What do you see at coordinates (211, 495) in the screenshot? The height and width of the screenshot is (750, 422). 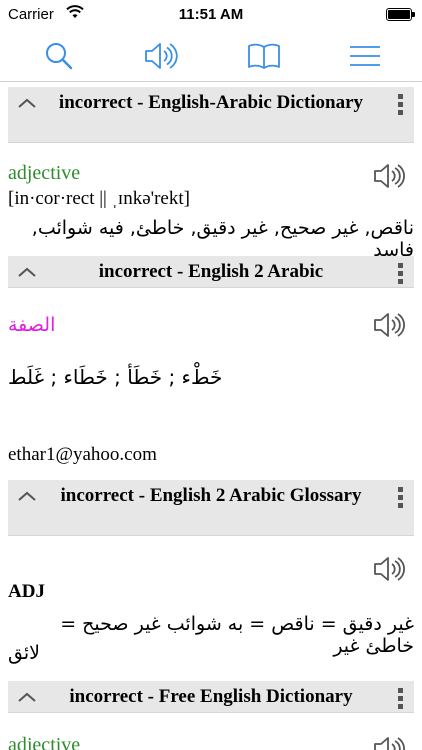 I see `section-title: incorrect - English 2 Arabic Glossary` at bounding box center [211, 495].